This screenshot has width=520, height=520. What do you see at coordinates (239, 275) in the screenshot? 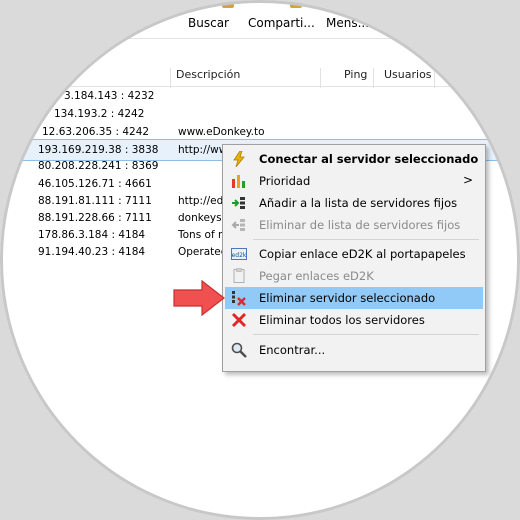
I see `ed2k-paste-icon` at bounding box center [239, 275].